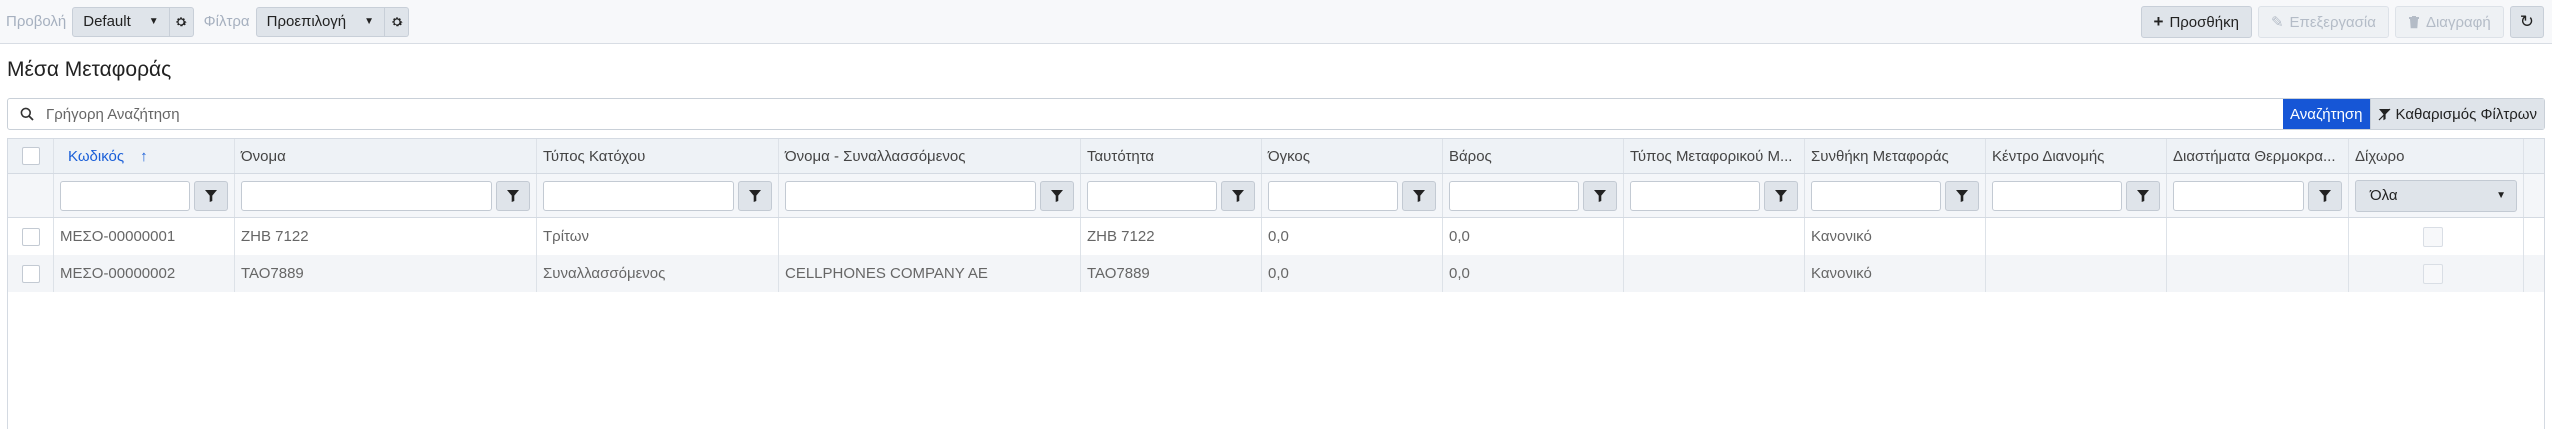  Describe the element at coordinates (638, 195) in the screenshot. I see `filter-input-owner-type` at that location.